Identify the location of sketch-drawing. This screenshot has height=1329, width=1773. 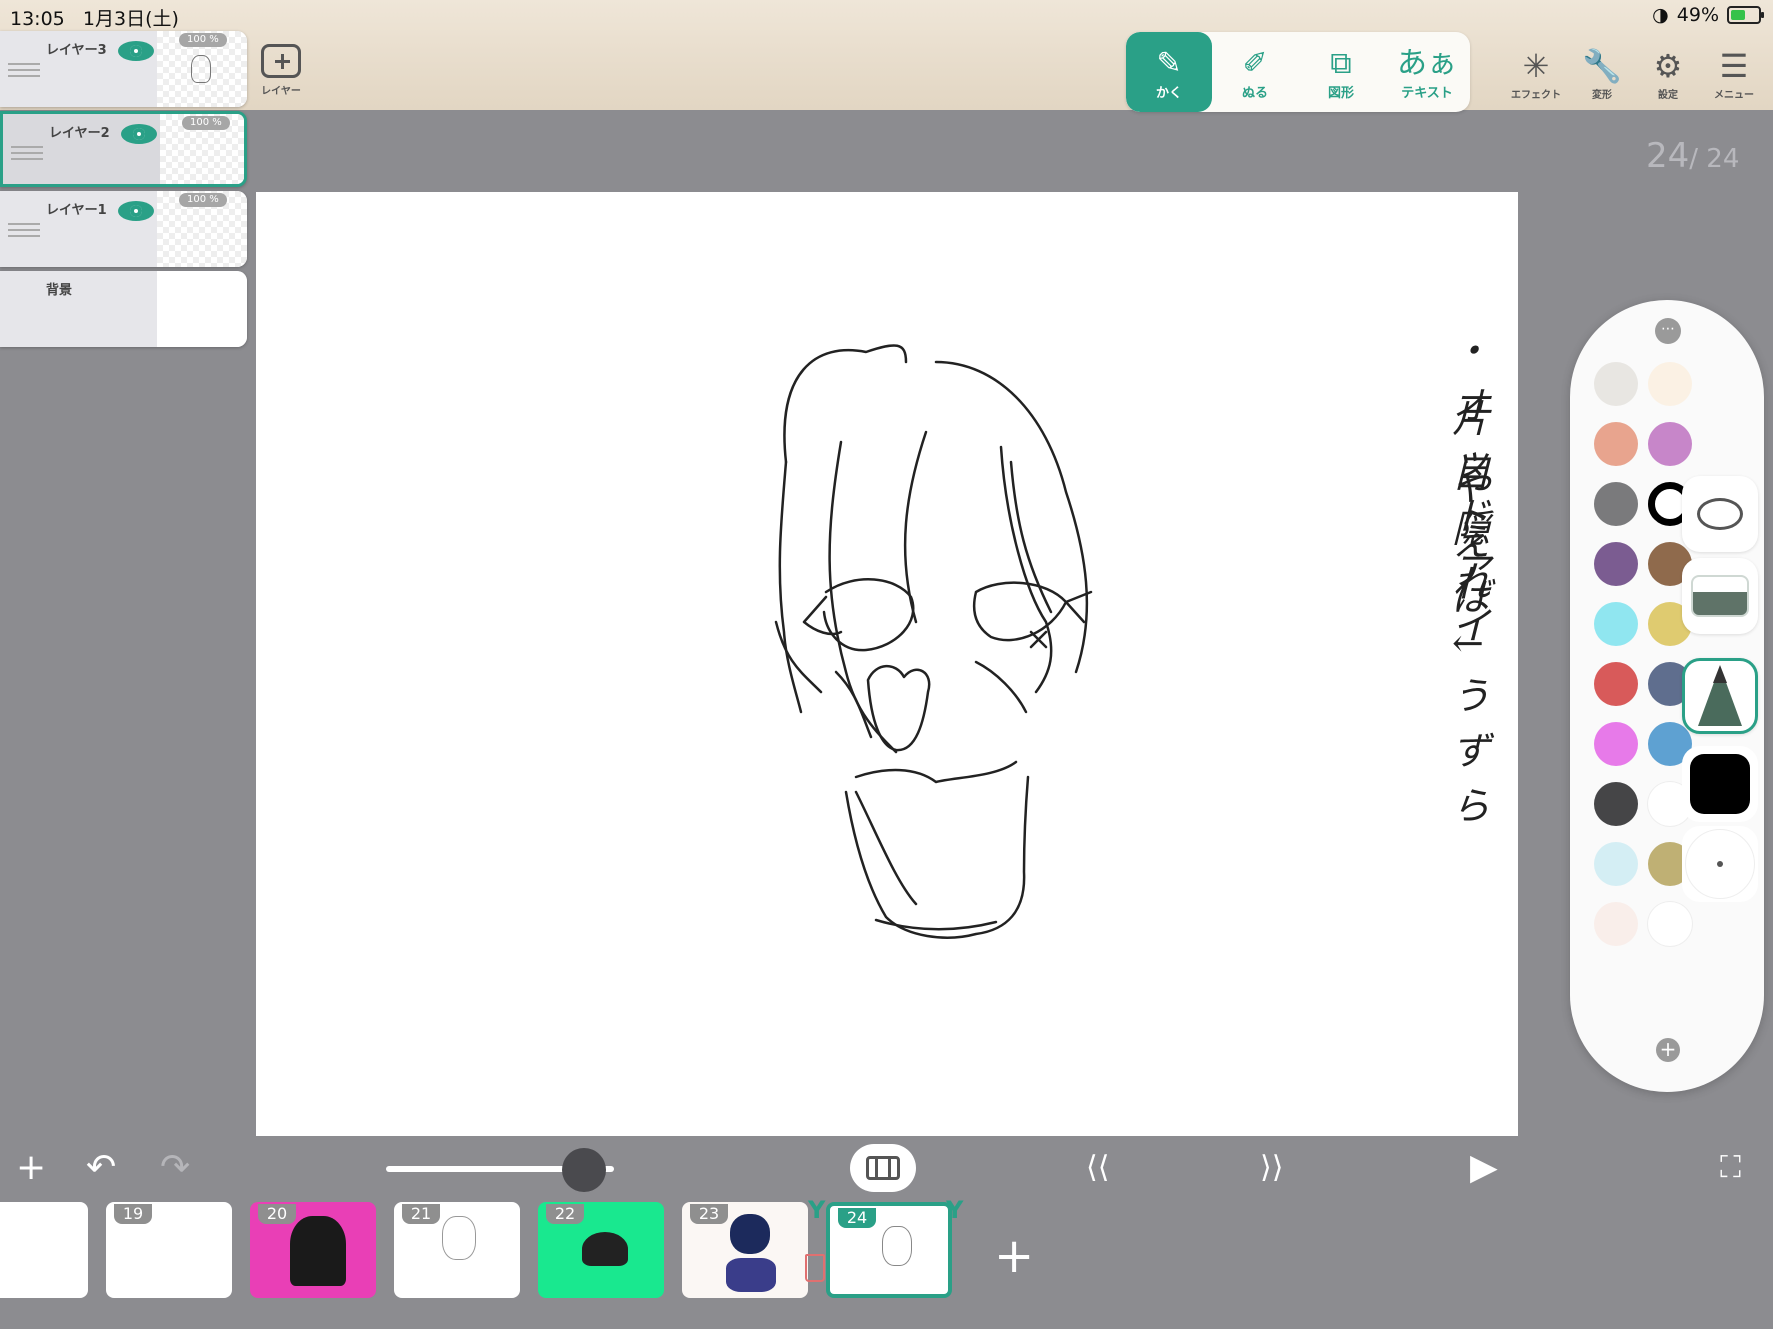
(933, 641).